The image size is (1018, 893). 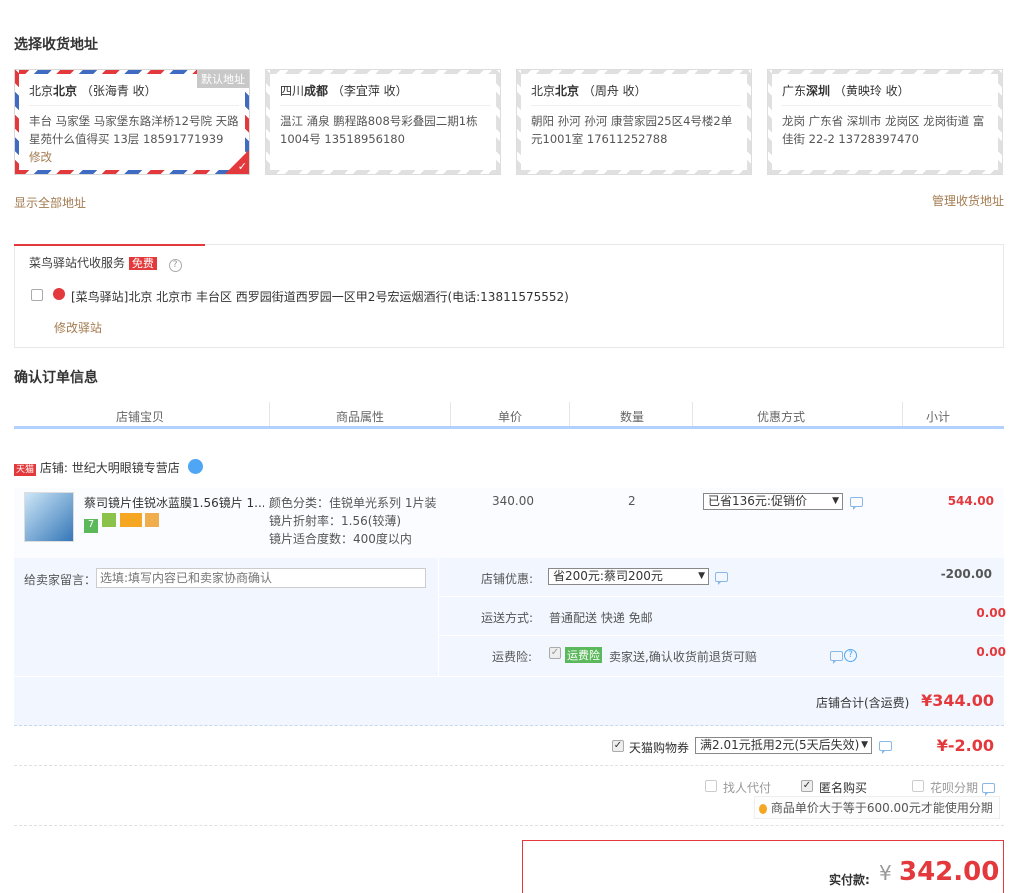 I want to click on final-payment-box: 实付款: ¥ 342.00, so click(x=763, y=866).